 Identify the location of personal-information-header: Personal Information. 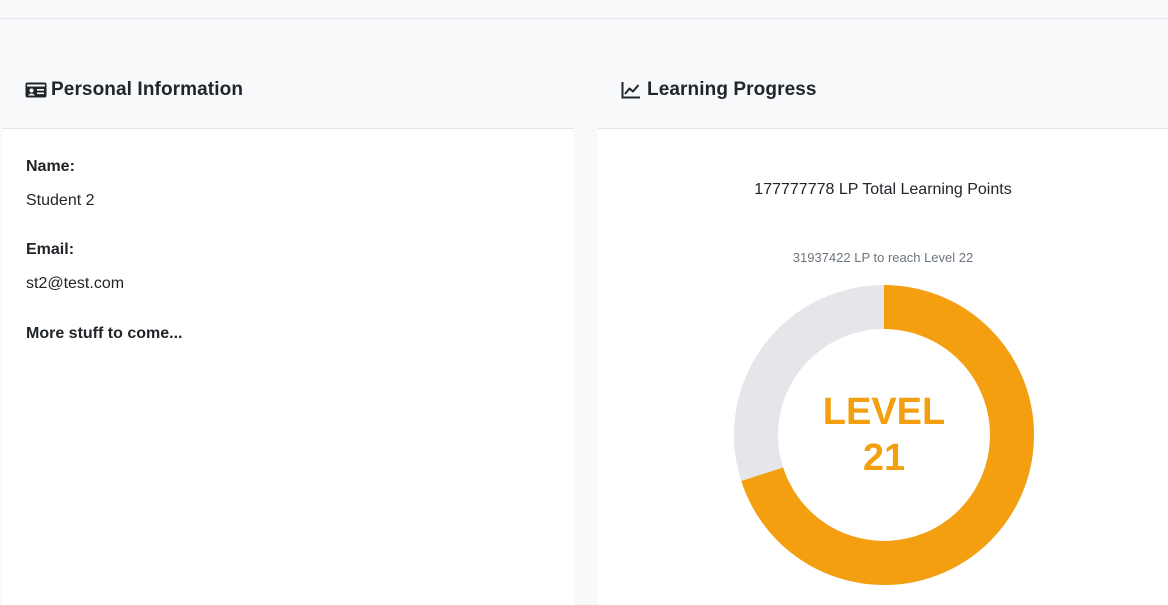
(288, 90).